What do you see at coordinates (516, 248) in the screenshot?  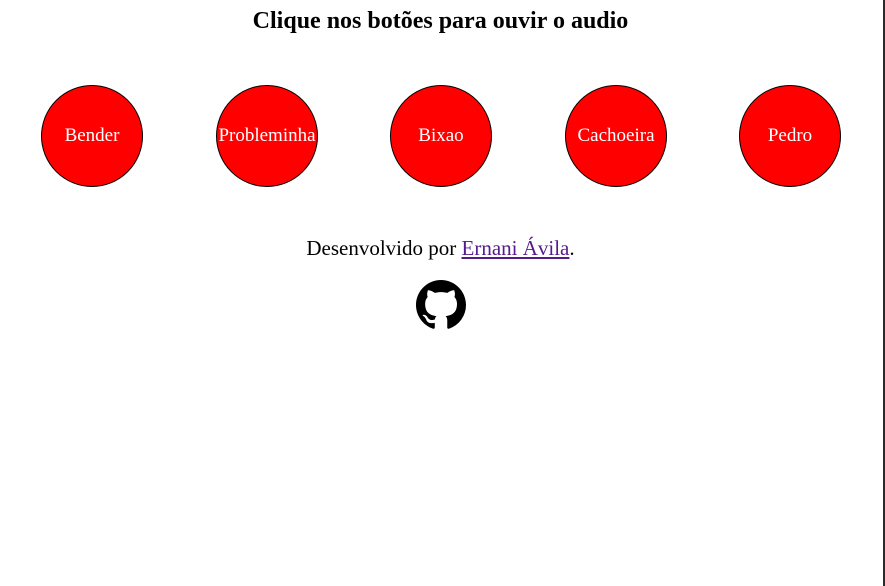 I see `author-link: Ernani Ávila` at bounding box center [516, 248].